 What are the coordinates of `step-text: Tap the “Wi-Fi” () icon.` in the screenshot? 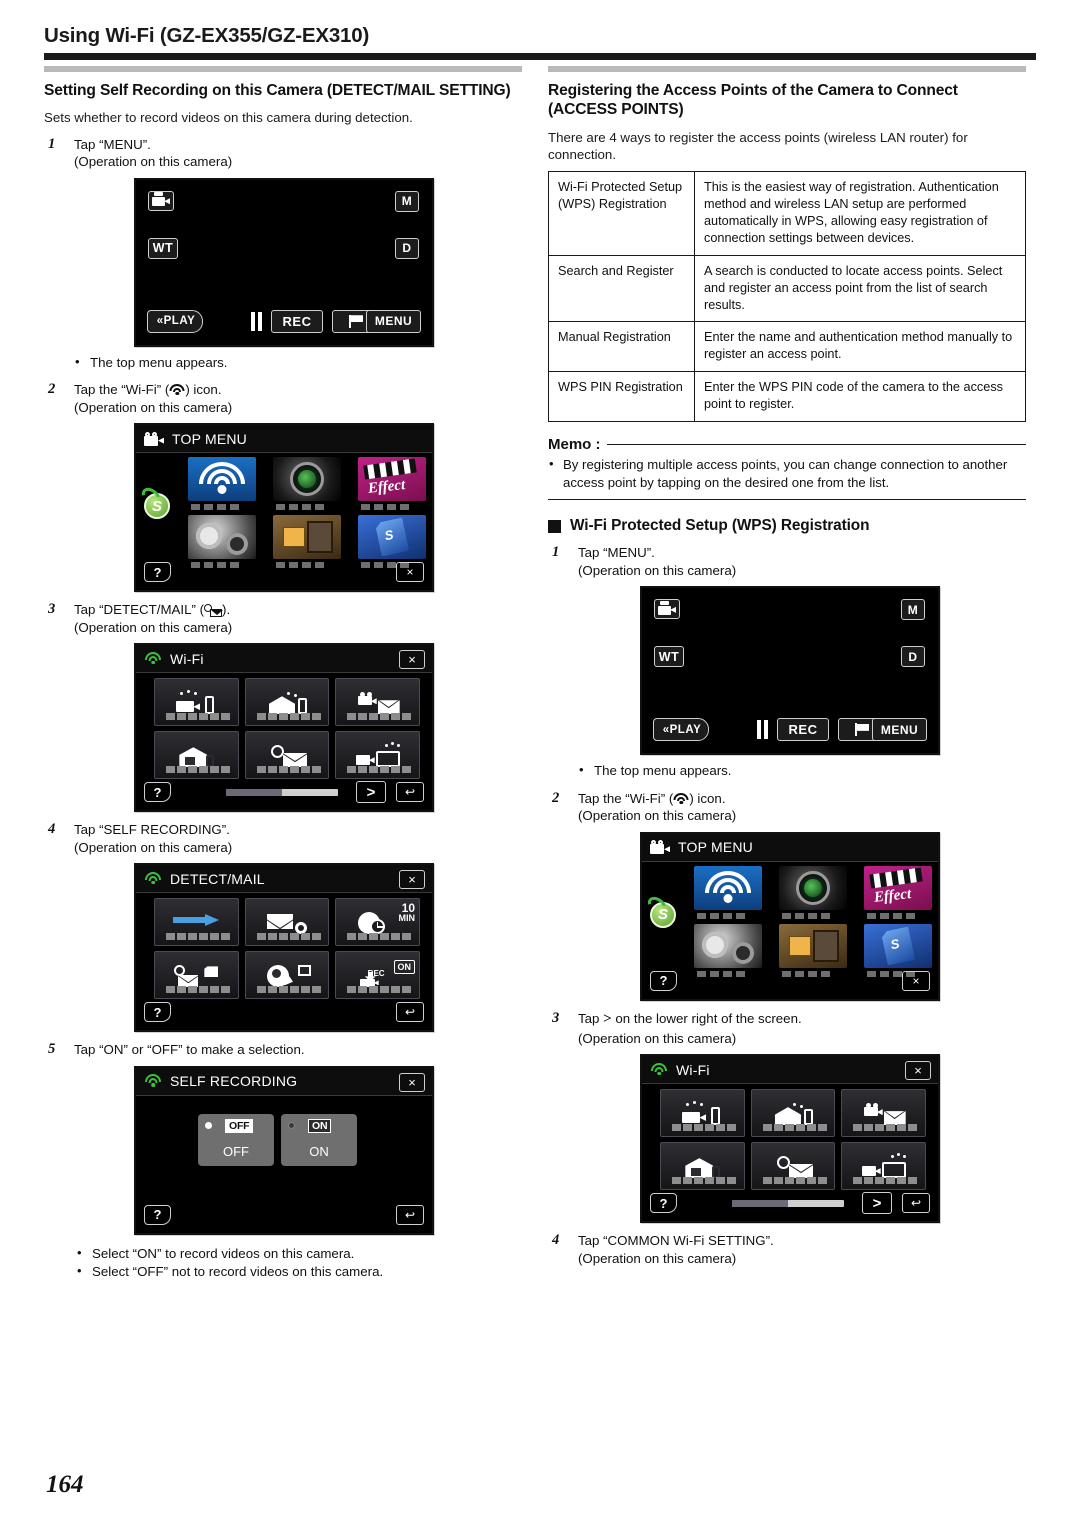 It's located at (148, 390).